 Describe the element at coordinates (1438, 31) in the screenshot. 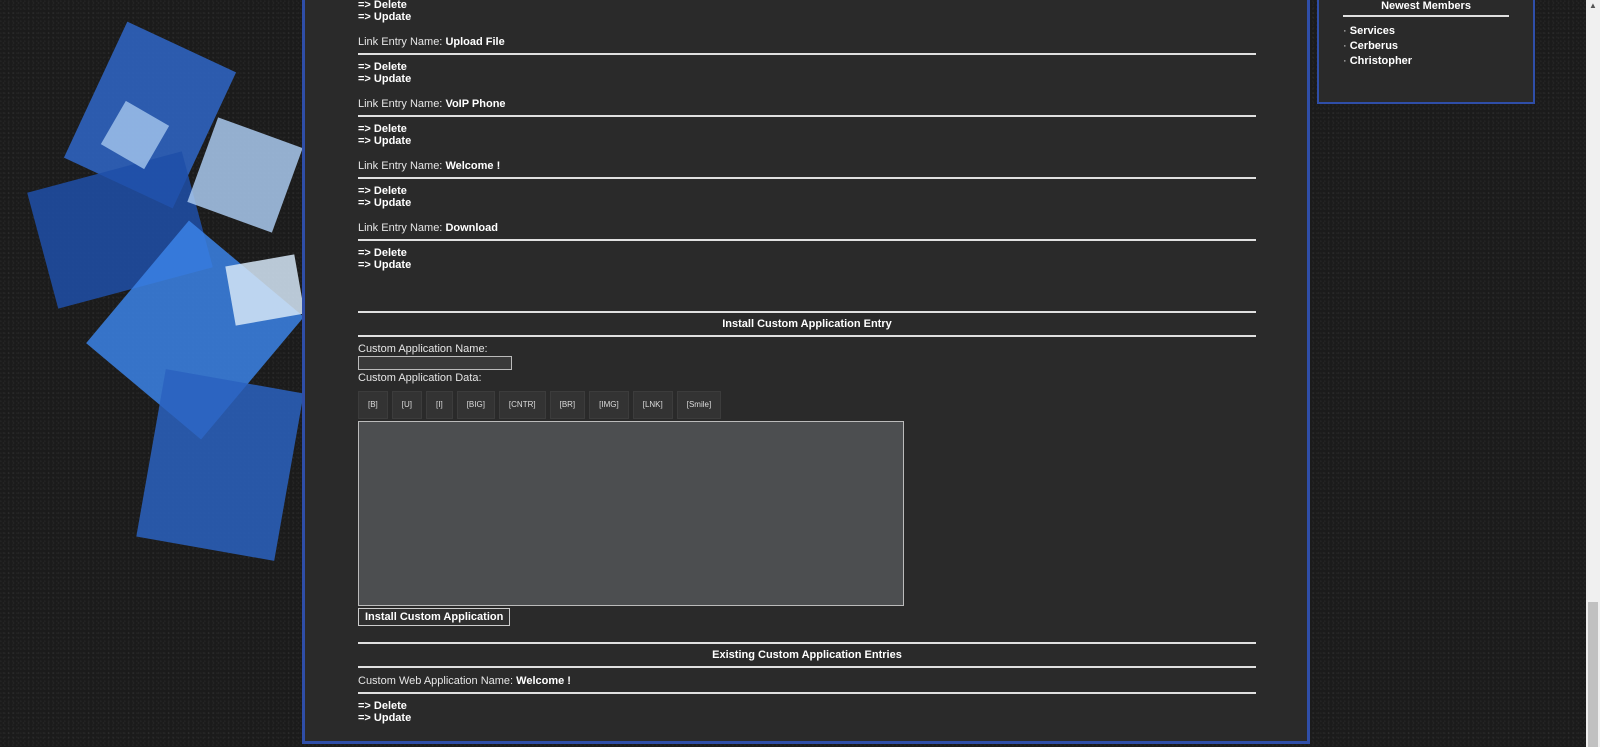

I see `member-link: · Services` at that location.